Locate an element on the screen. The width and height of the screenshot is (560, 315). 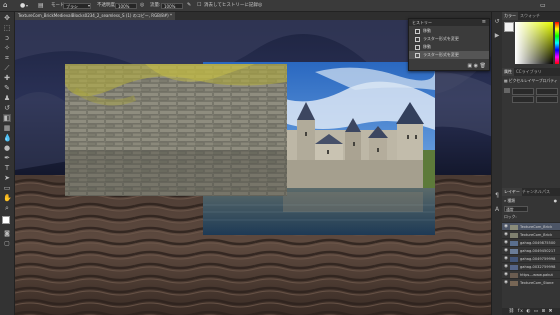
eye-icon: ◉ is located at coordinates (506, 283).